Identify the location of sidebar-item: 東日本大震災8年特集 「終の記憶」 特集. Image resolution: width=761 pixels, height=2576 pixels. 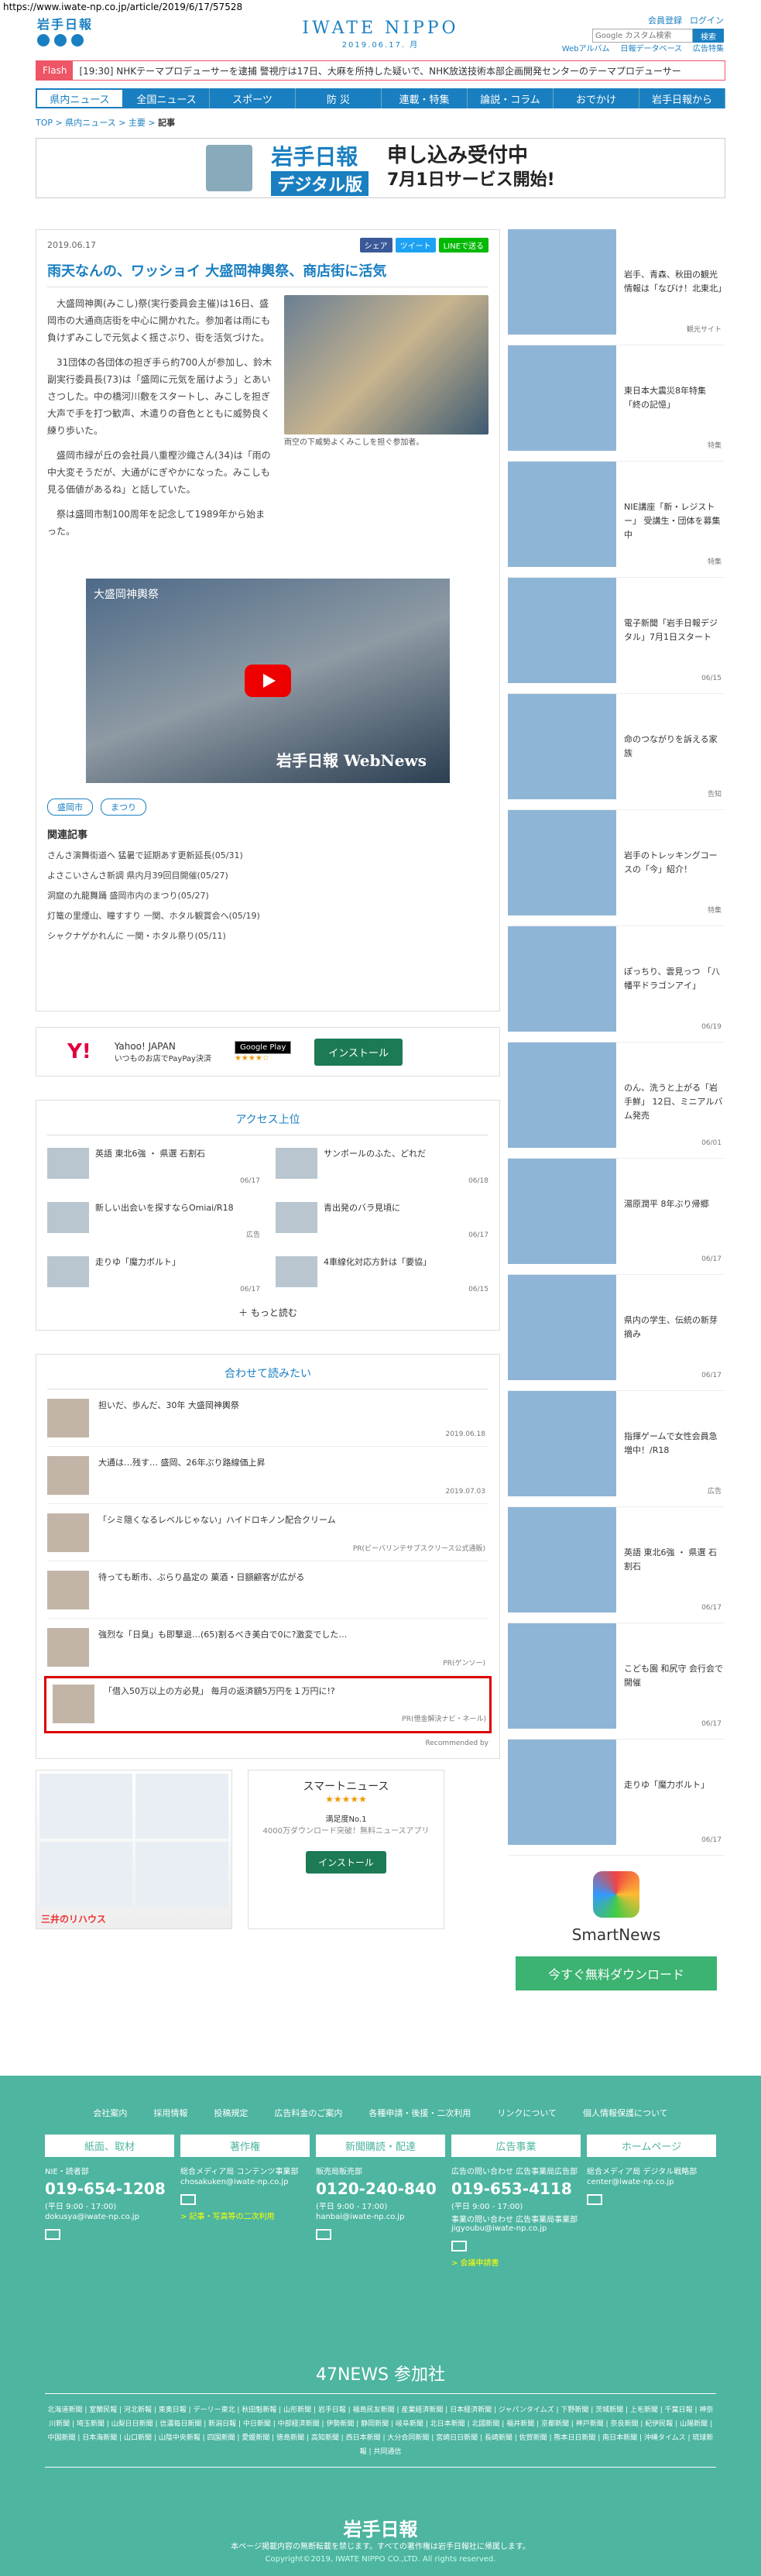
(616, 403).